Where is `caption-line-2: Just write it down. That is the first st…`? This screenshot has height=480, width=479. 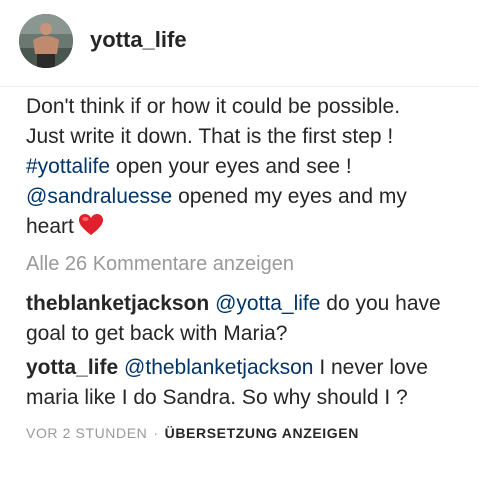 caption-line-2: Just write it down. That is the first st… is located at coordinates (210, 136).